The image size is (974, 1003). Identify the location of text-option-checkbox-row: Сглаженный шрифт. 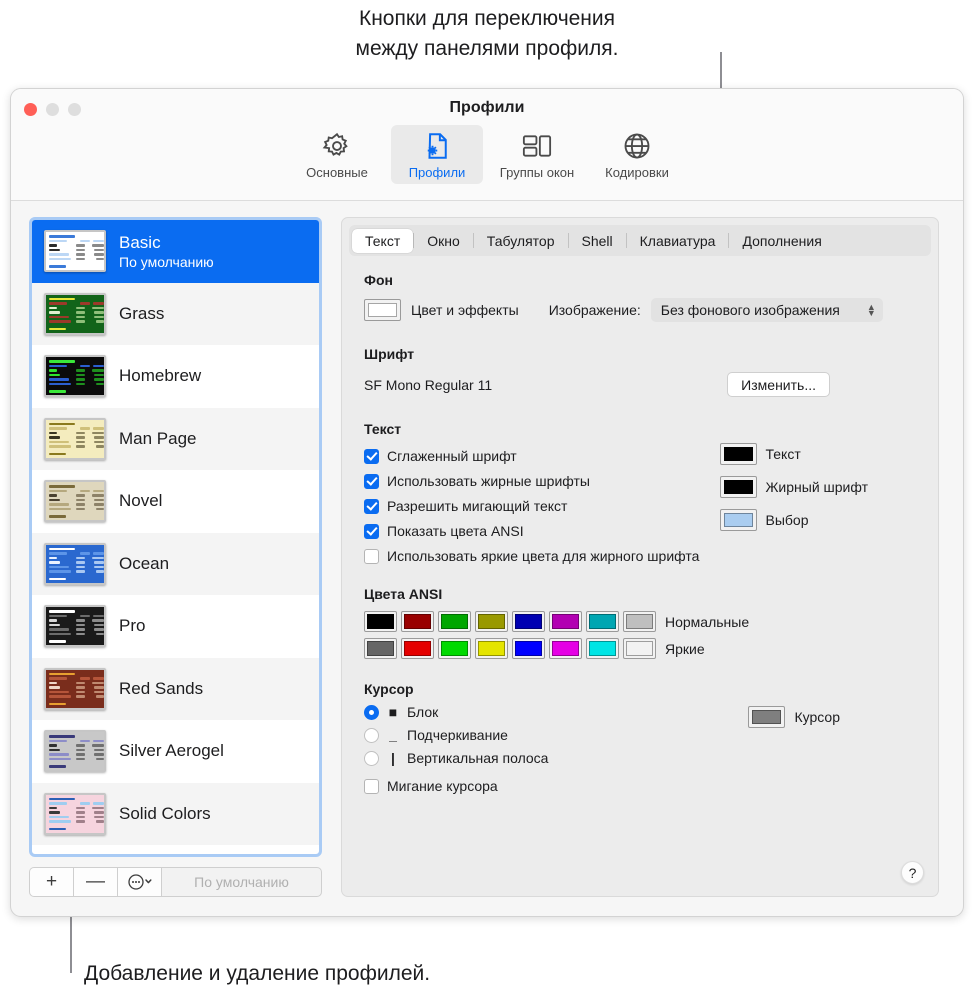
(531, 456).